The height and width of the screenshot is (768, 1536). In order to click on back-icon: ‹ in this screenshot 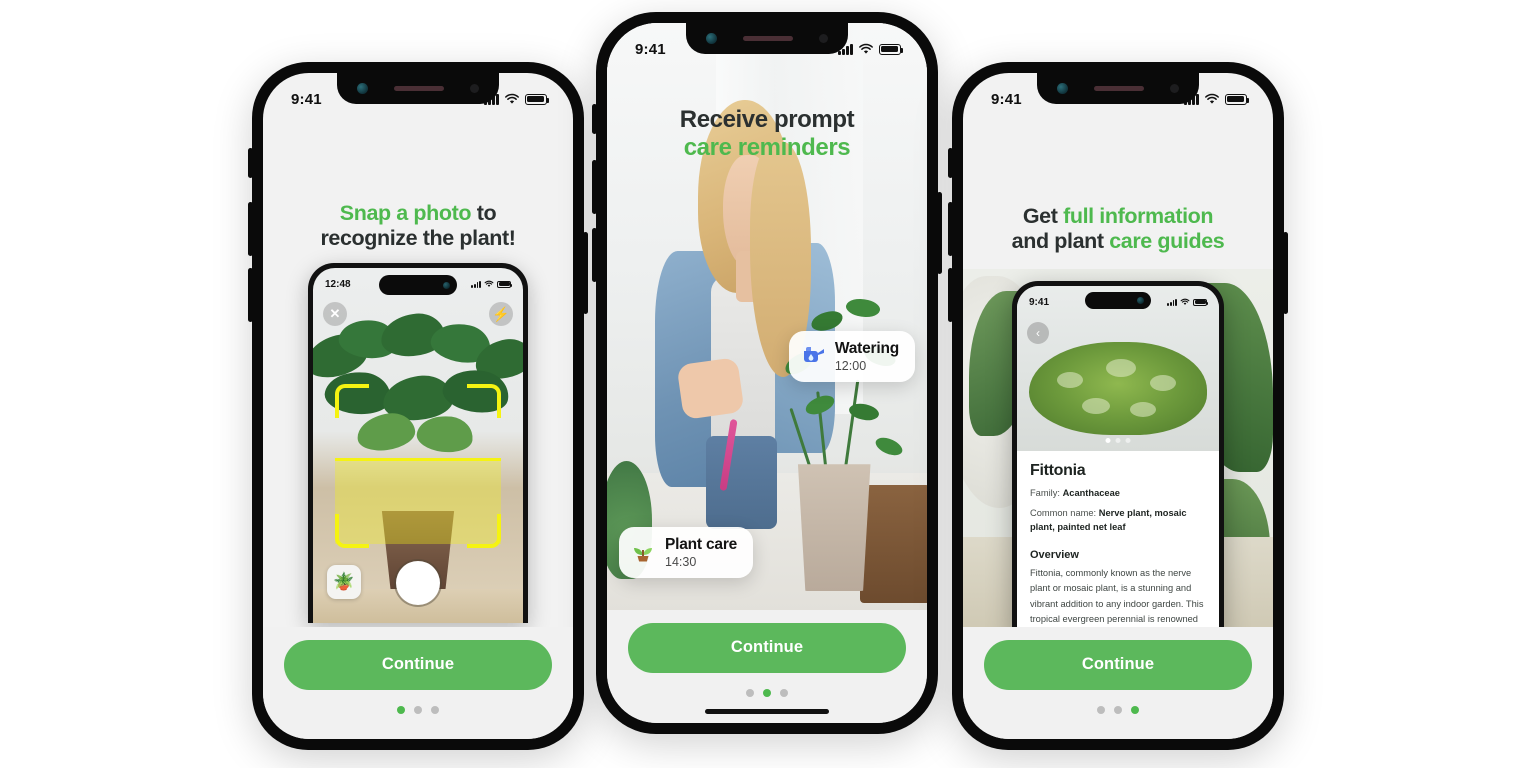, I will do `click(1038, 333)`.